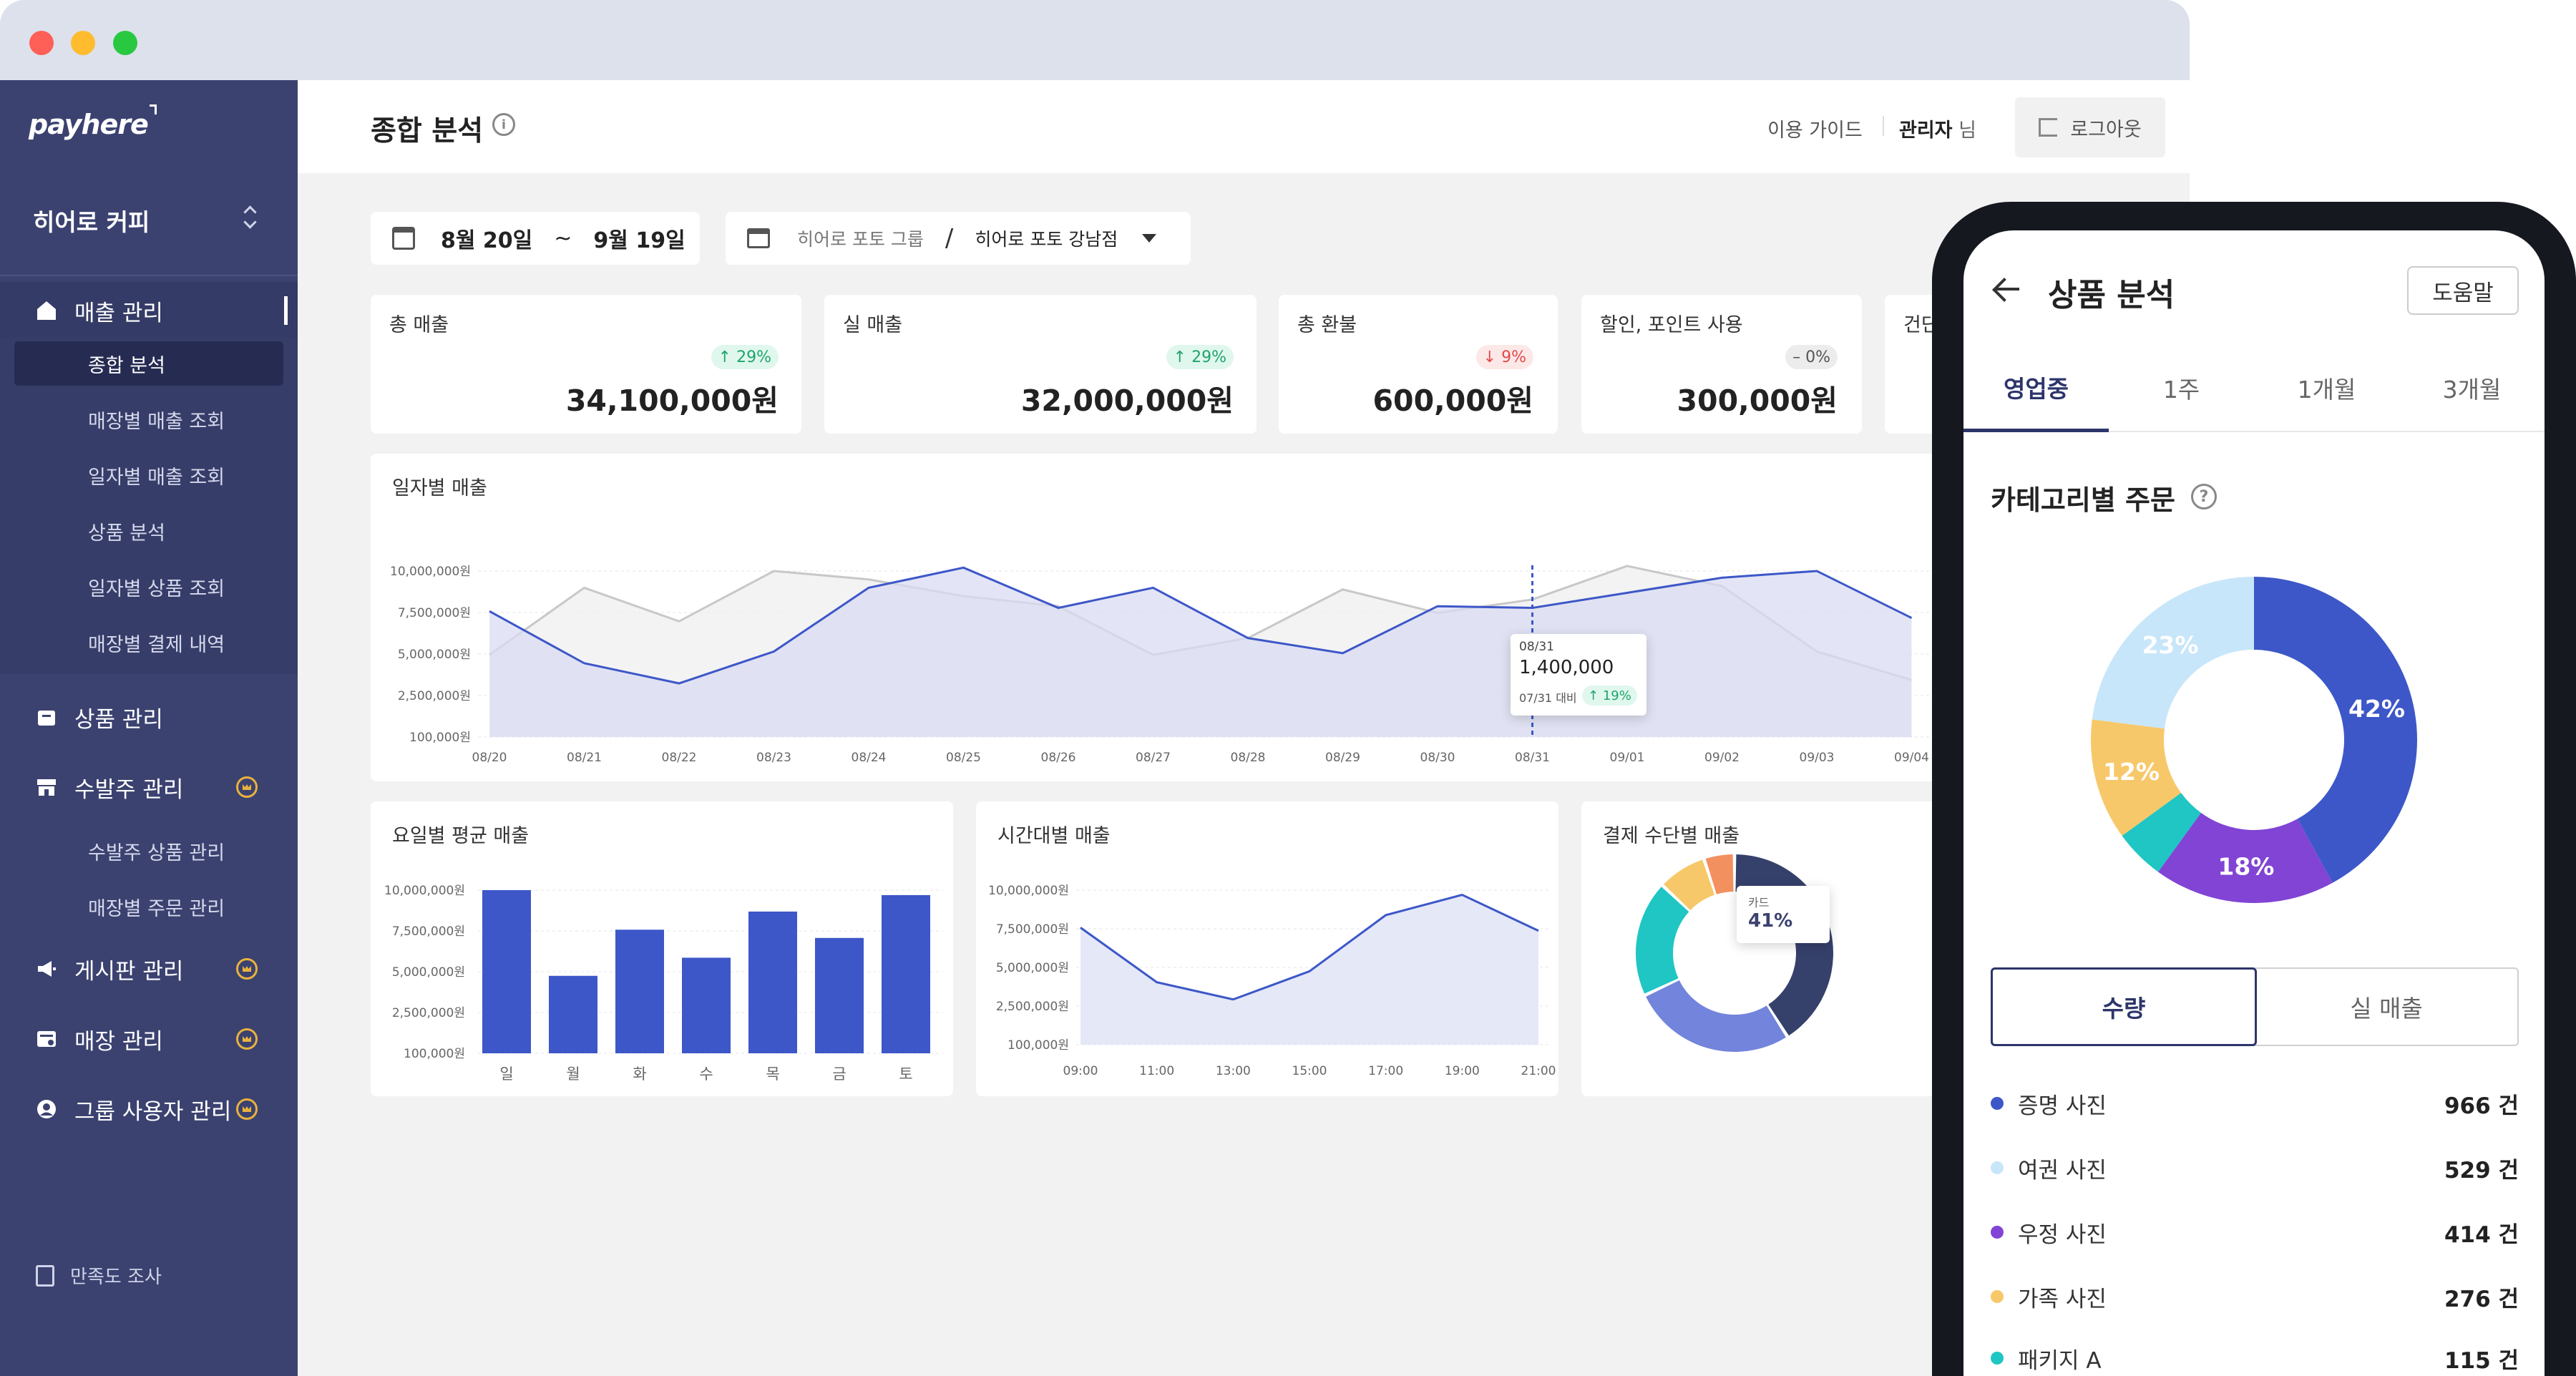 The image size is (2576, 1376). What do you see at coordinates (46, 310) in the screenshot?
I see `home-icon` at bounding box center [46, 310].